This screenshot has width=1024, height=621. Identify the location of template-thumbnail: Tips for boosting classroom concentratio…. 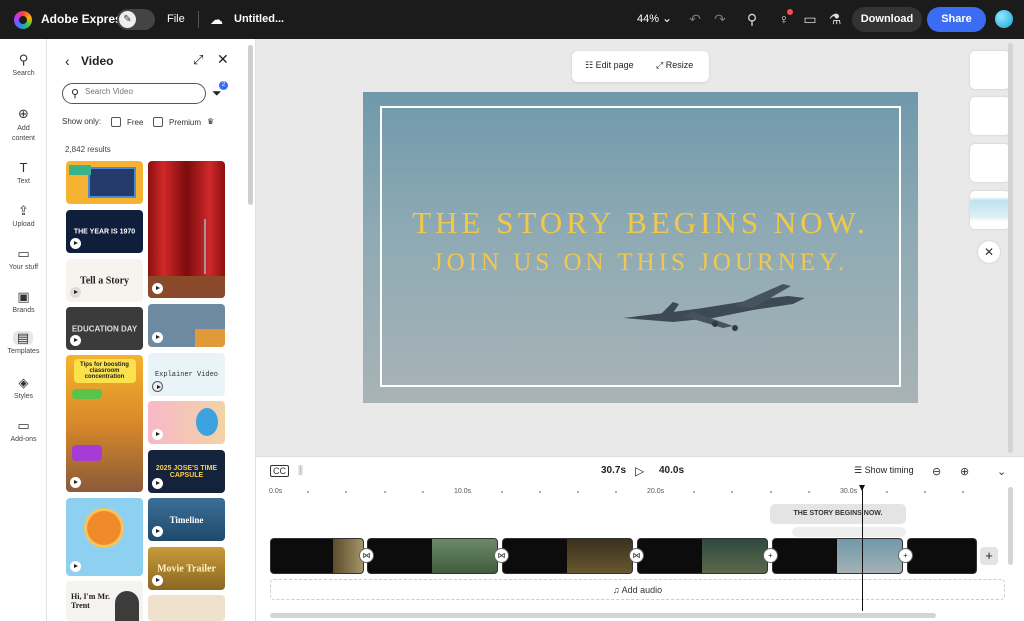
(104, 423).